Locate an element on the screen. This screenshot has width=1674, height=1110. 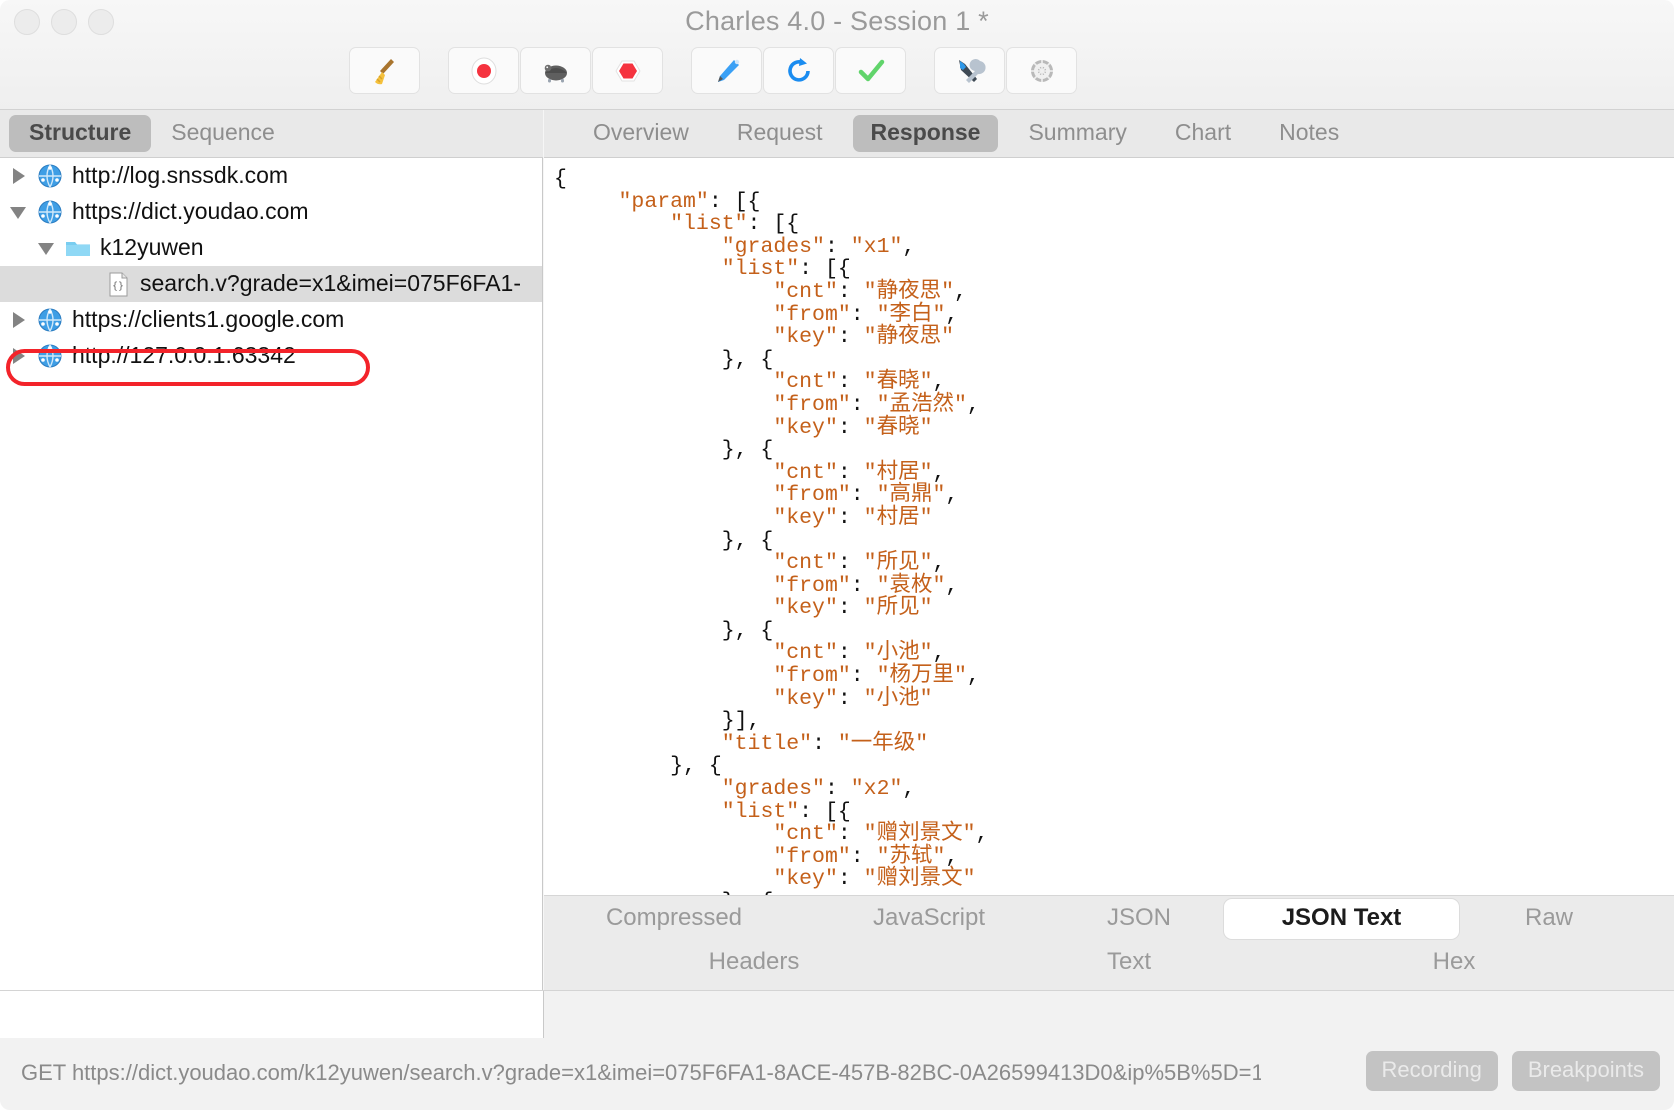
toolbar is located at coordinates (713, 70).